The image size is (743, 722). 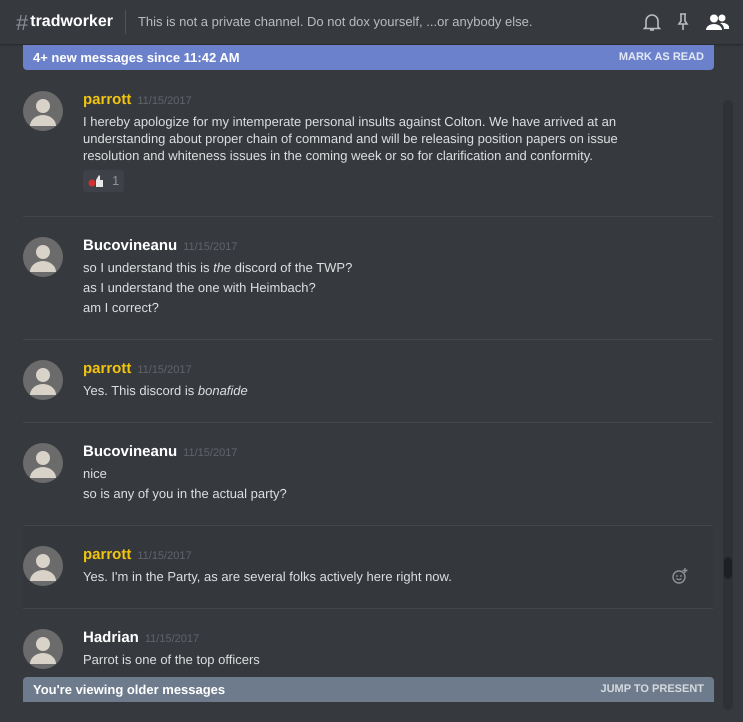 What do you see at coordinates (717, 22) in the screenshot?
I see `members-icon` at bounding box center [717, 22].